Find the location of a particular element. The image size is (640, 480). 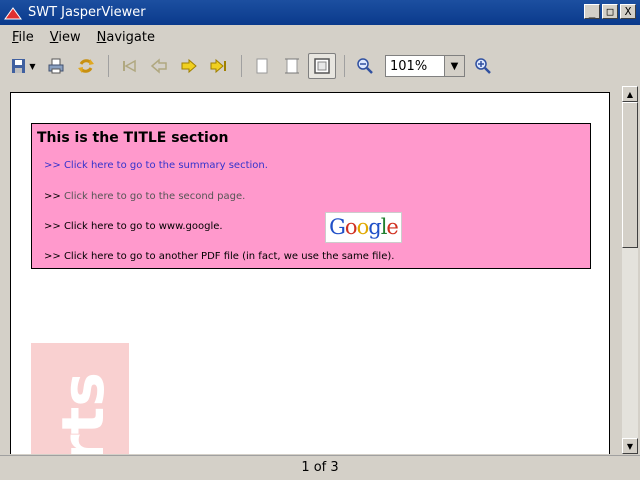

zoom-select: 101% ▼ is located at coordinates (425, 66).